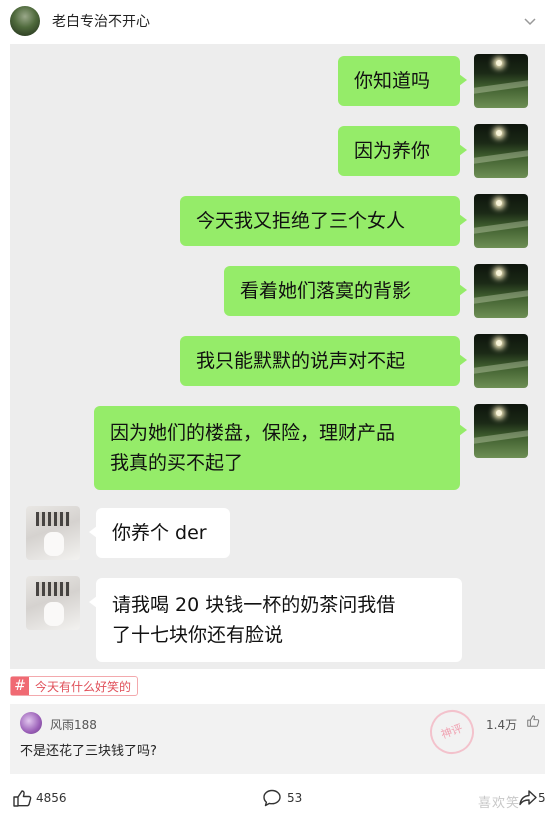  What do you see at coordinates (31, 723) in the screenshot?
I see `commenter-avatar` at bounding box center [31, 723].